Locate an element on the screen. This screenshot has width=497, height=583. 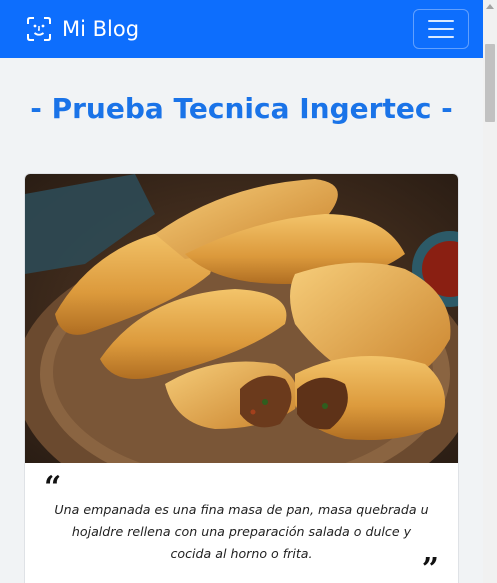
navbar-toggle-button is located at coordinates (441, 29).